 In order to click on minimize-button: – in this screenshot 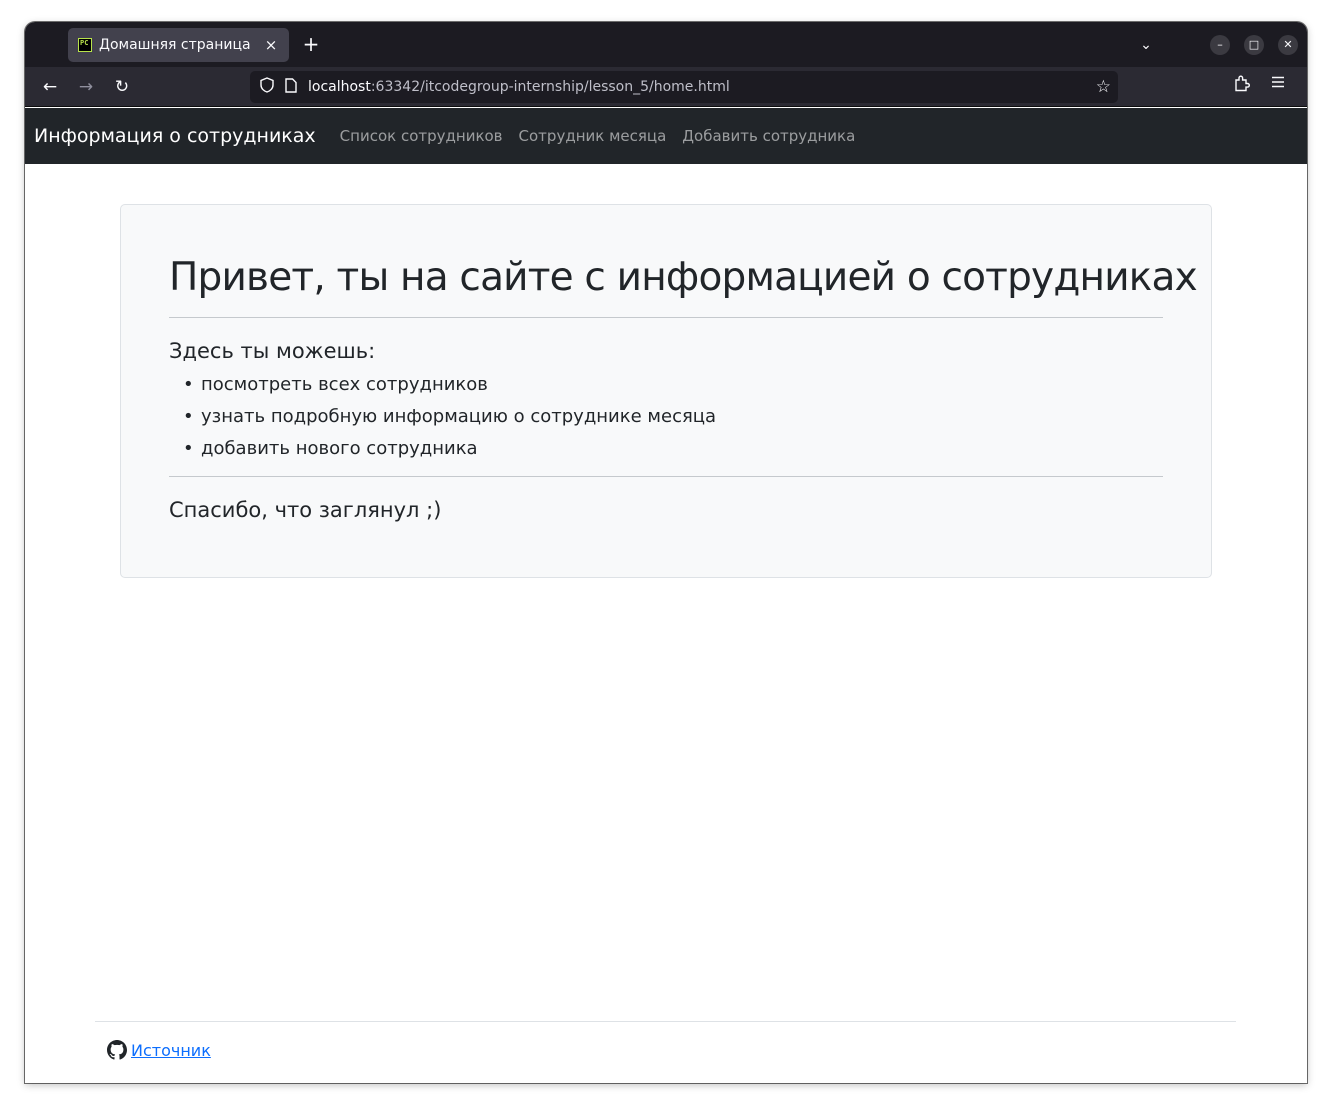, I will do `click(1220, 45)`.